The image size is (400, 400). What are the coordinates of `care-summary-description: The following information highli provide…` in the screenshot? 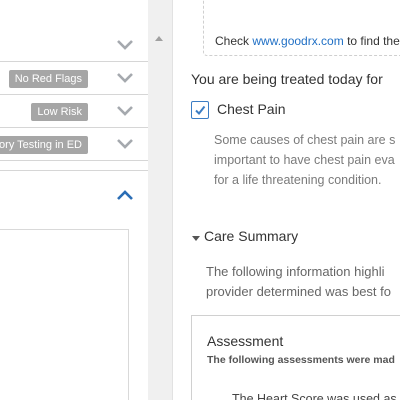 It's located at (298, 282).